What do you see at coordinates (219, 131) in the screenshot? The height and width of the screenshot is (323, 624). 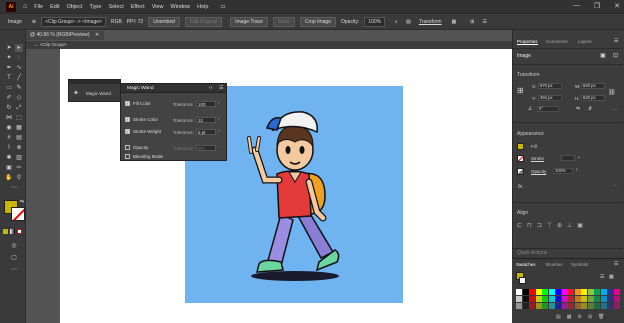 I see `stroke-weight-tolerance-arrow-icon: ›` at bounding box center [219, 131].